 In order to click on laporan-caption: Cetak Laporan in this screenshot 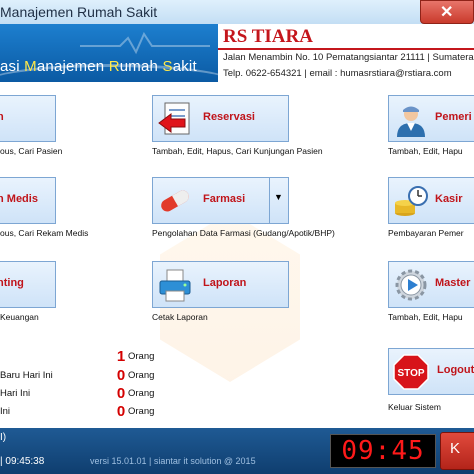, I will do `click(180, 317)`.